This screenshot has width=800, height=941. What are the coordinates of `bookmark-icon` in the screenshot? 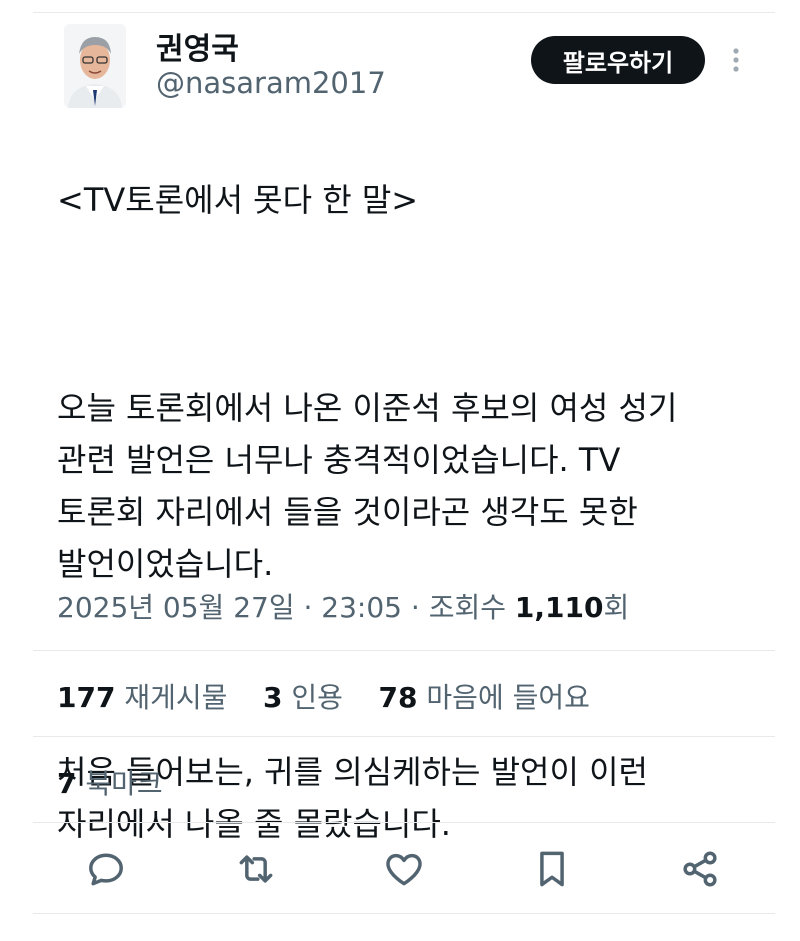 It's located at (552, 869).